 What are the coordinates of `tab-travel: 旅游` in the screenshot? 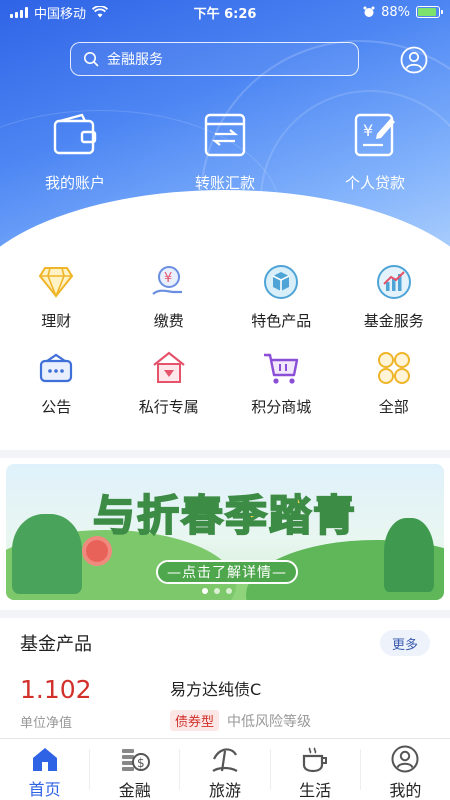 It's located at (224, 769).